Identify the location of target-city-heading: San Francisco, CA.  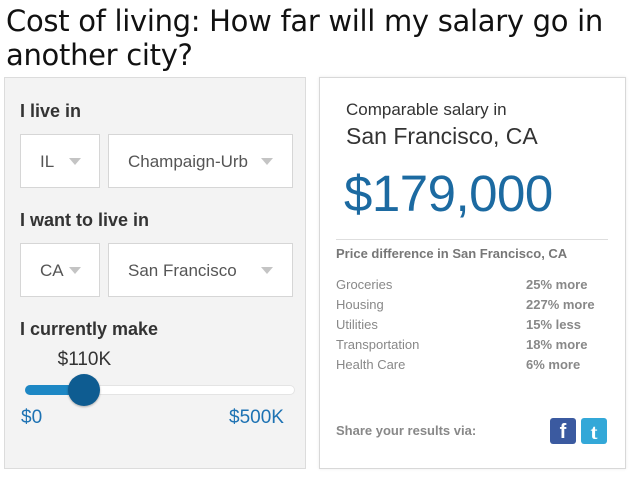
(442, 136).